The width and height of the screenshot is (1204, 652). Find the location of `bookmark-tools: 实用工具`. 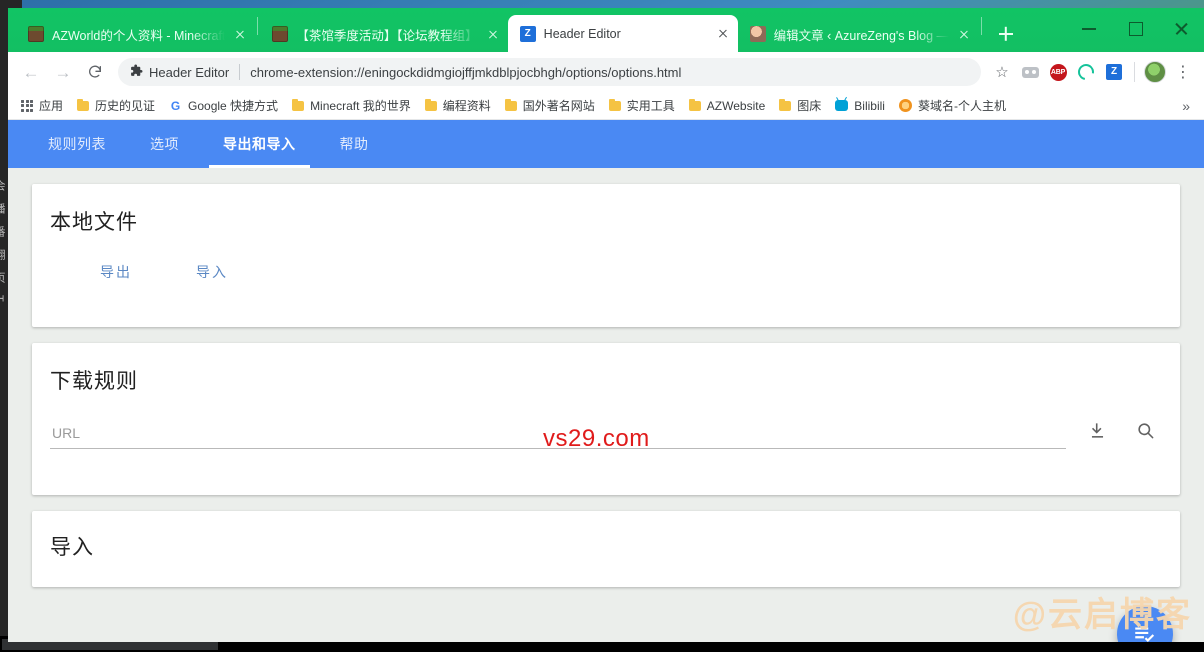

bookmark-tools: 实用工具 is located at coordinates (642, 105).